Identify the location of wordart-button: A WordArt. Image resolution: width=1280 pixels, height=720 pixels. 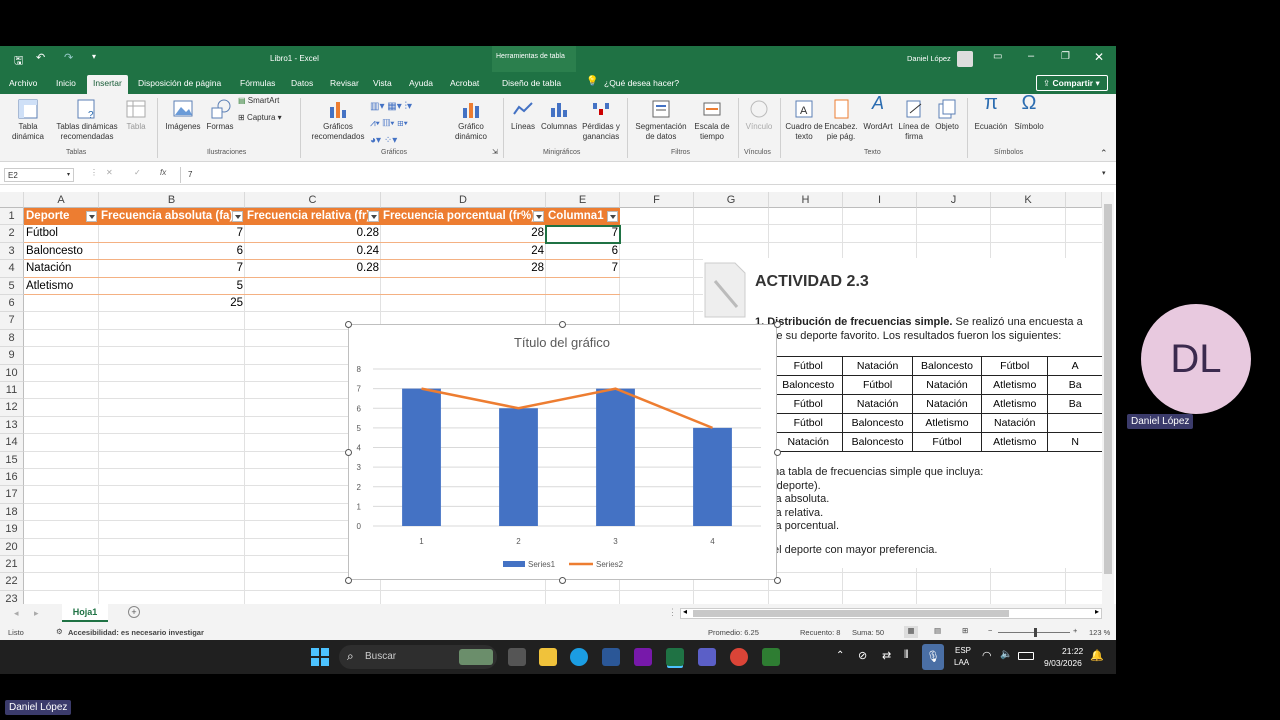
(878, 113).